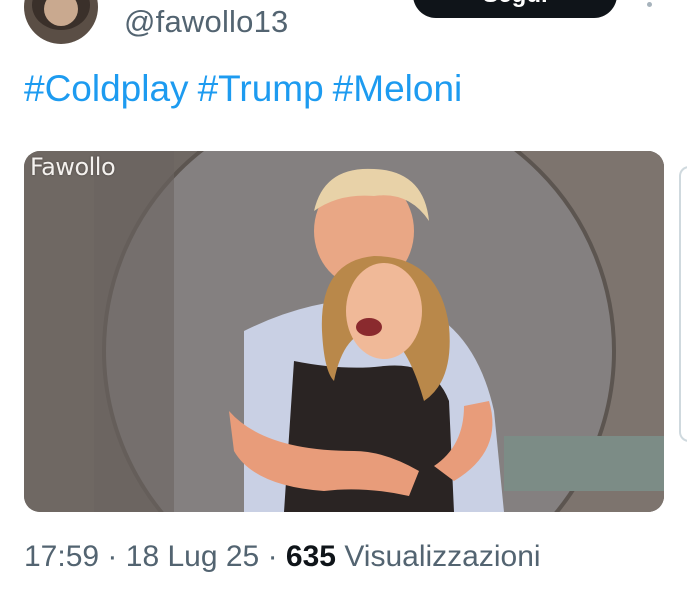  What do you see at coordinates (515, 9) in the screenshot?
I see `follow-button: Segui` at bounding box center [515, 9].